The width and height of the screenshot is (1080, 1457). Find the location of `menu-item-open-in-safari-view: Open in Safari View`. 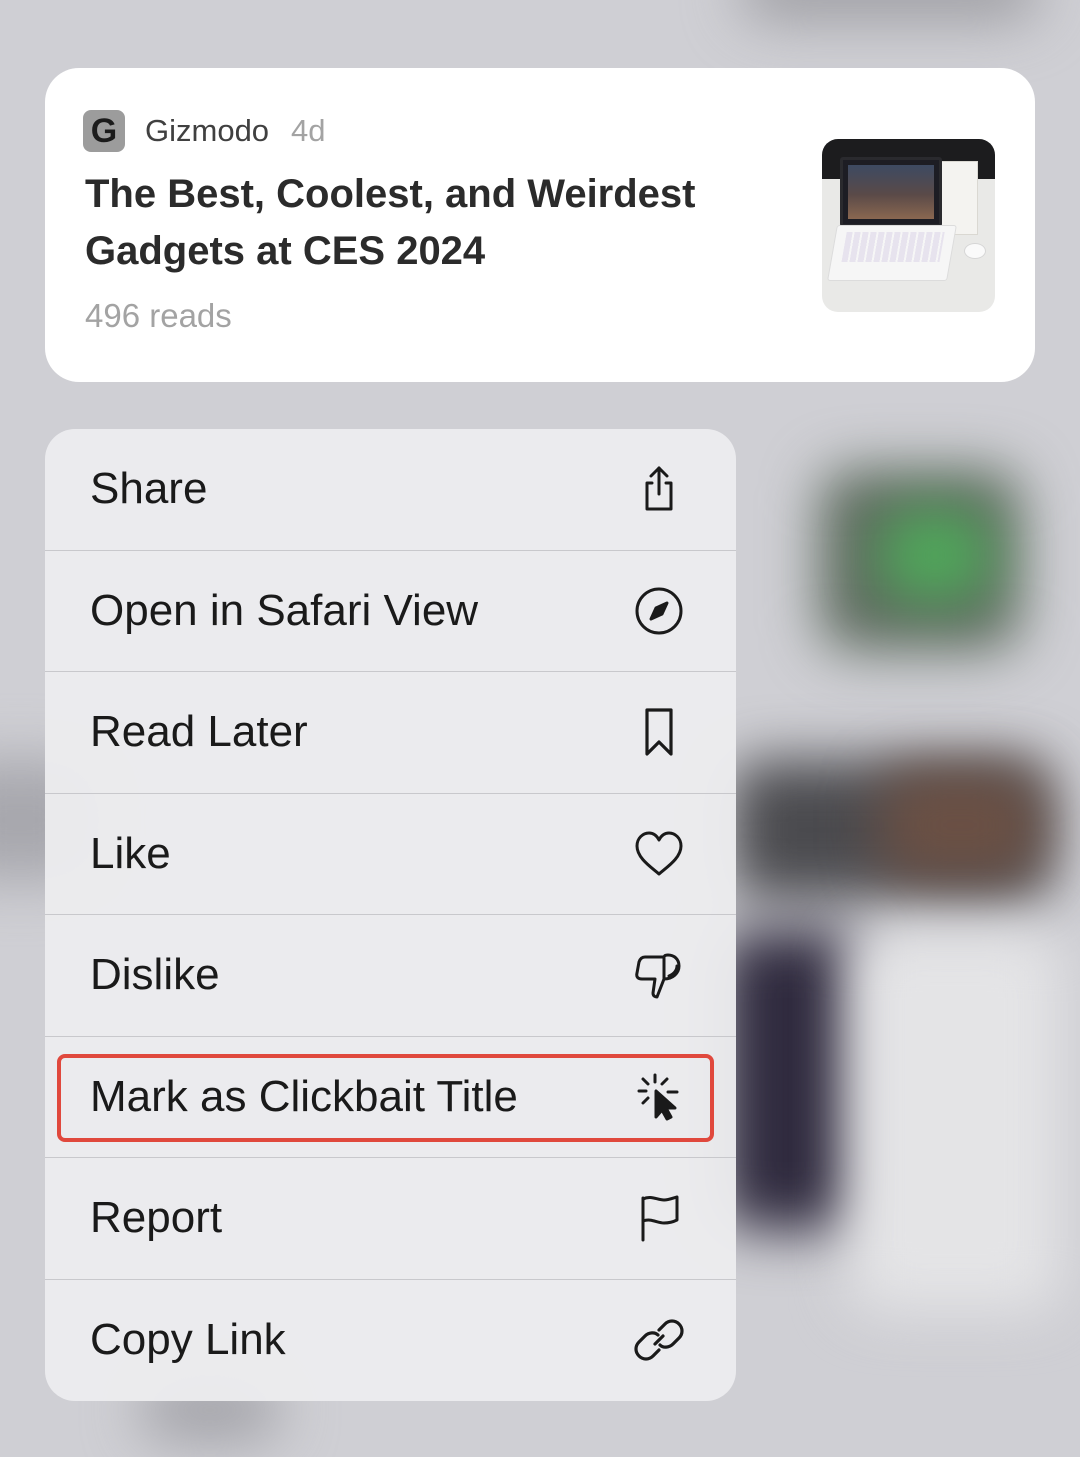

menu-item-open-in-safari-view: Open in Safari View is located at coordinates (390, 611).